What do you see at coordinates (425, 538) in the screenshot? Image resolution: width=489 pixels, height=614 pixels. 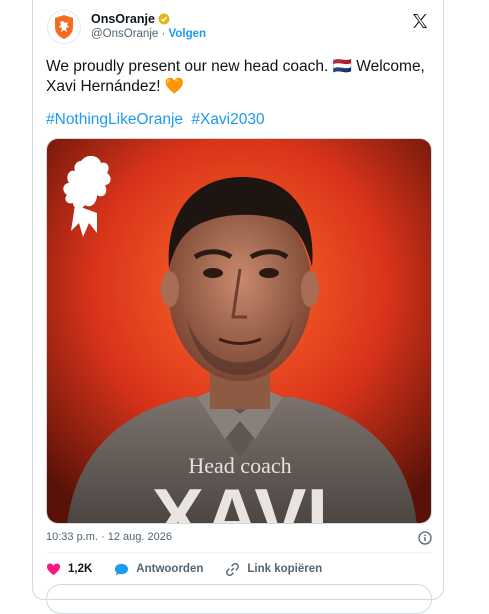 I see `info-icon` at bounding box center [425, 538].